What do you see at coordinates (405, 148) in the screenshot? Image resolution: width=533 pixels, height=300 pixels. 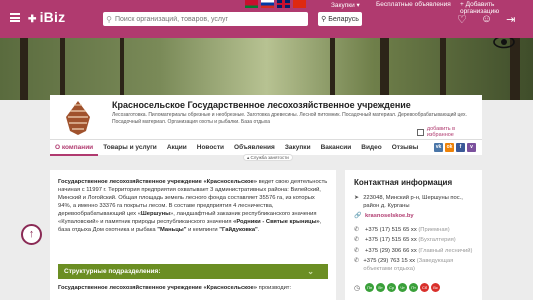 I see `tab-reviews: Отзывы` at bounding box center [405, 148].